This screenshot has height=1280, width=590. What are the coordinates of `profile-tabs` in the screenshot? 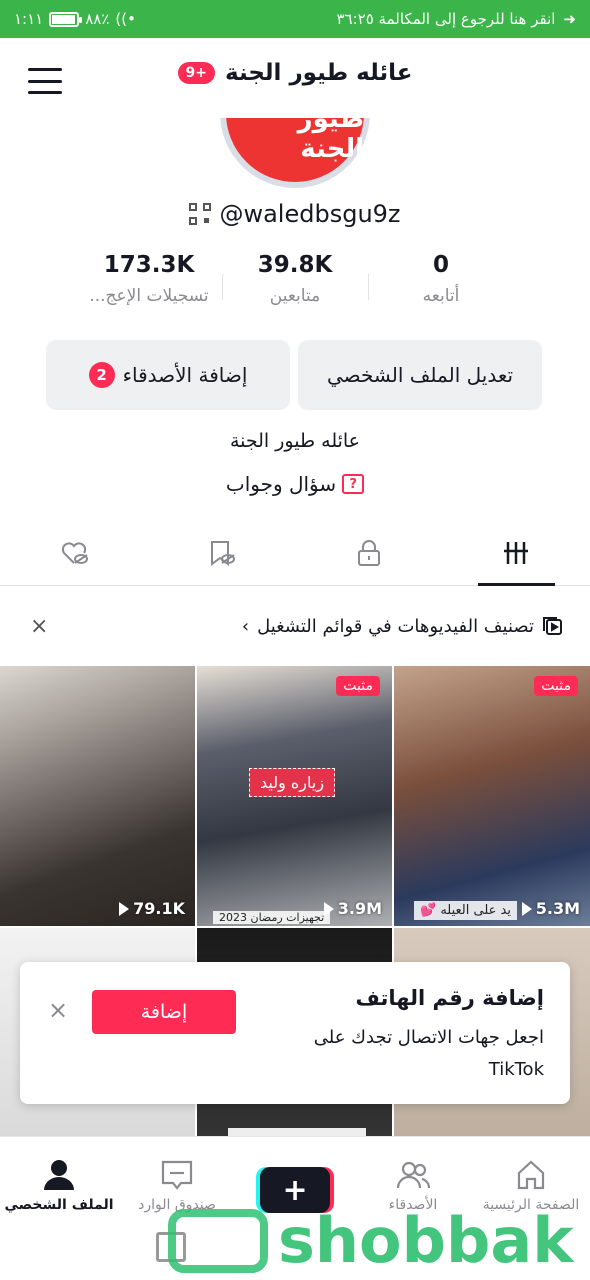 It's located at (295, 553).